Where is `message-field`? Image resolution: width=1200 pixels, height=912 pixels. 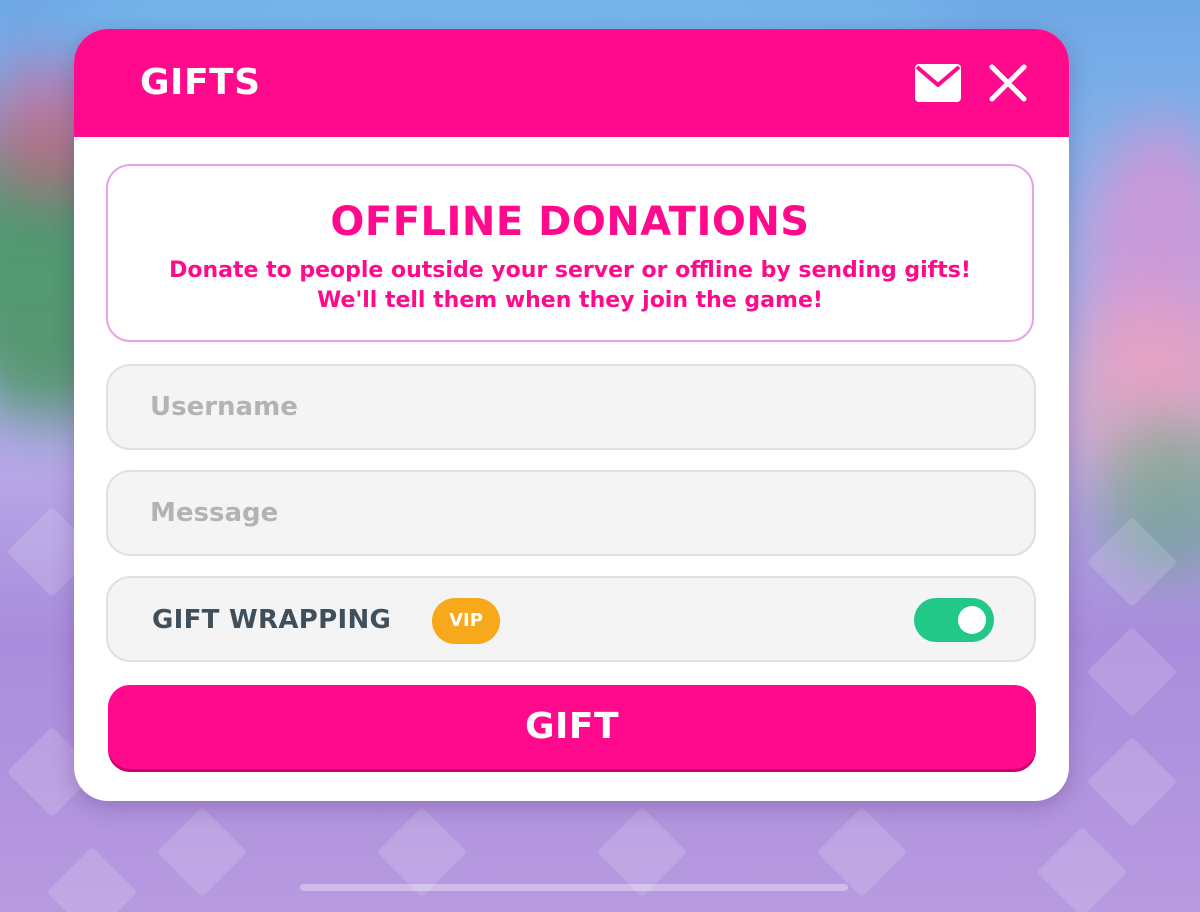
message-field is located at coordinates (571, 513).